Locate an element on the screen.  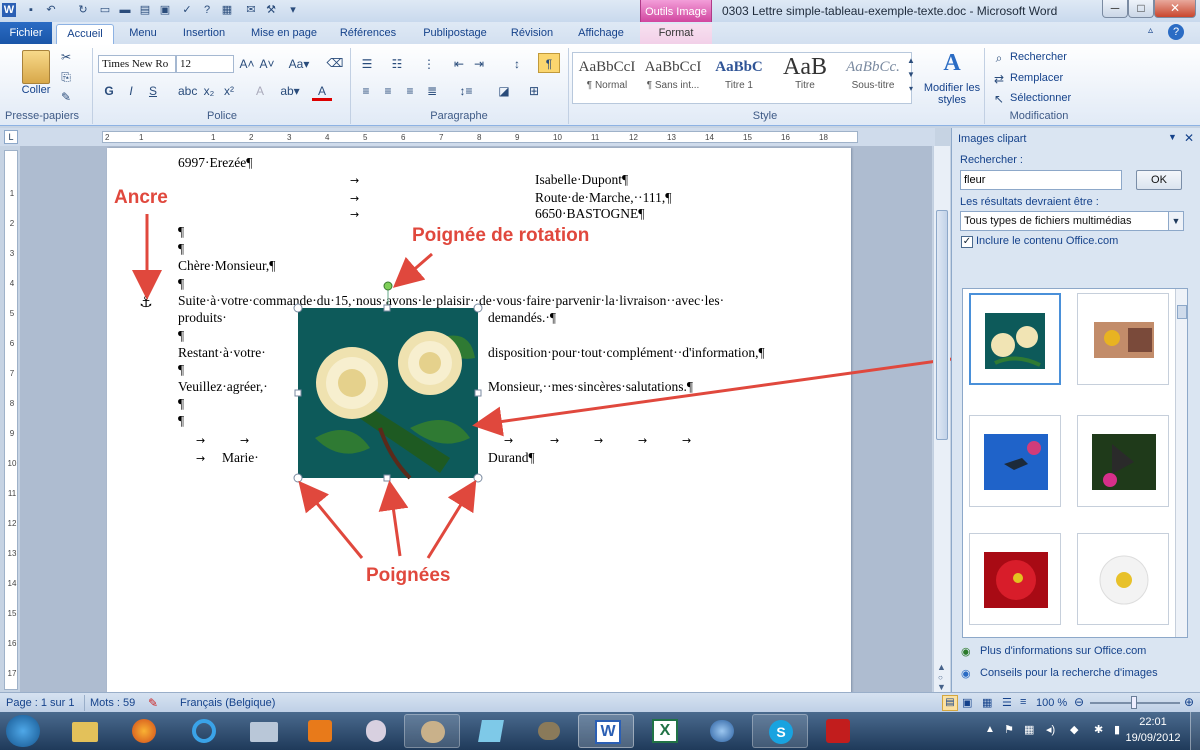
clipart-result-flower-hand is located at coordinates (1123, 339).